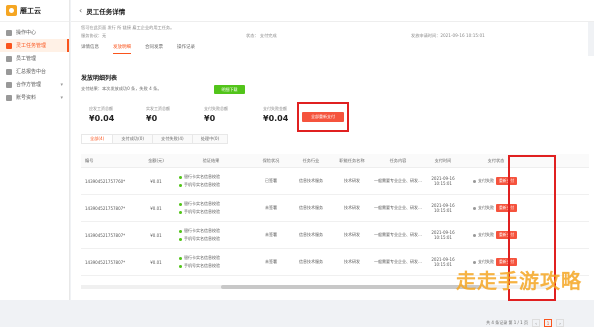 This screenshot has width=594, height=327. What do you see at coordinates (210, 139) in the screenshot?
I see `subtab-processing: 处理中(0)` at bounding box center [210, 139].